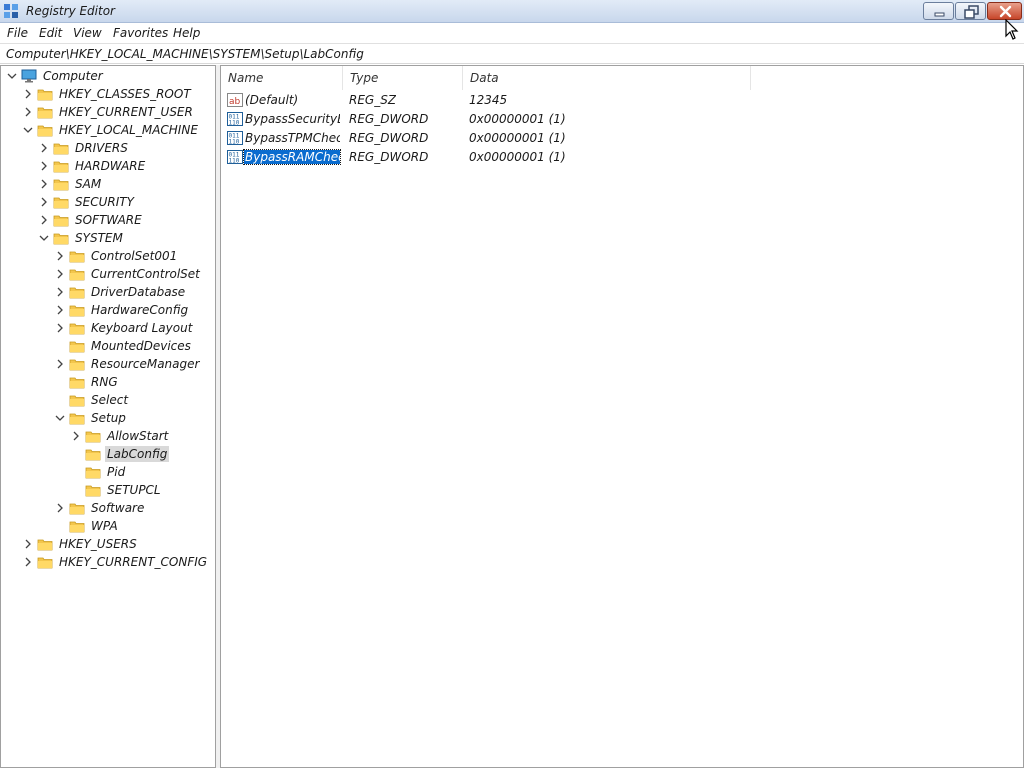  What do you see at coordinates (110, 400) in the screenshot?
I see `tree-node-label: Select` at bounding box center [110, 400].